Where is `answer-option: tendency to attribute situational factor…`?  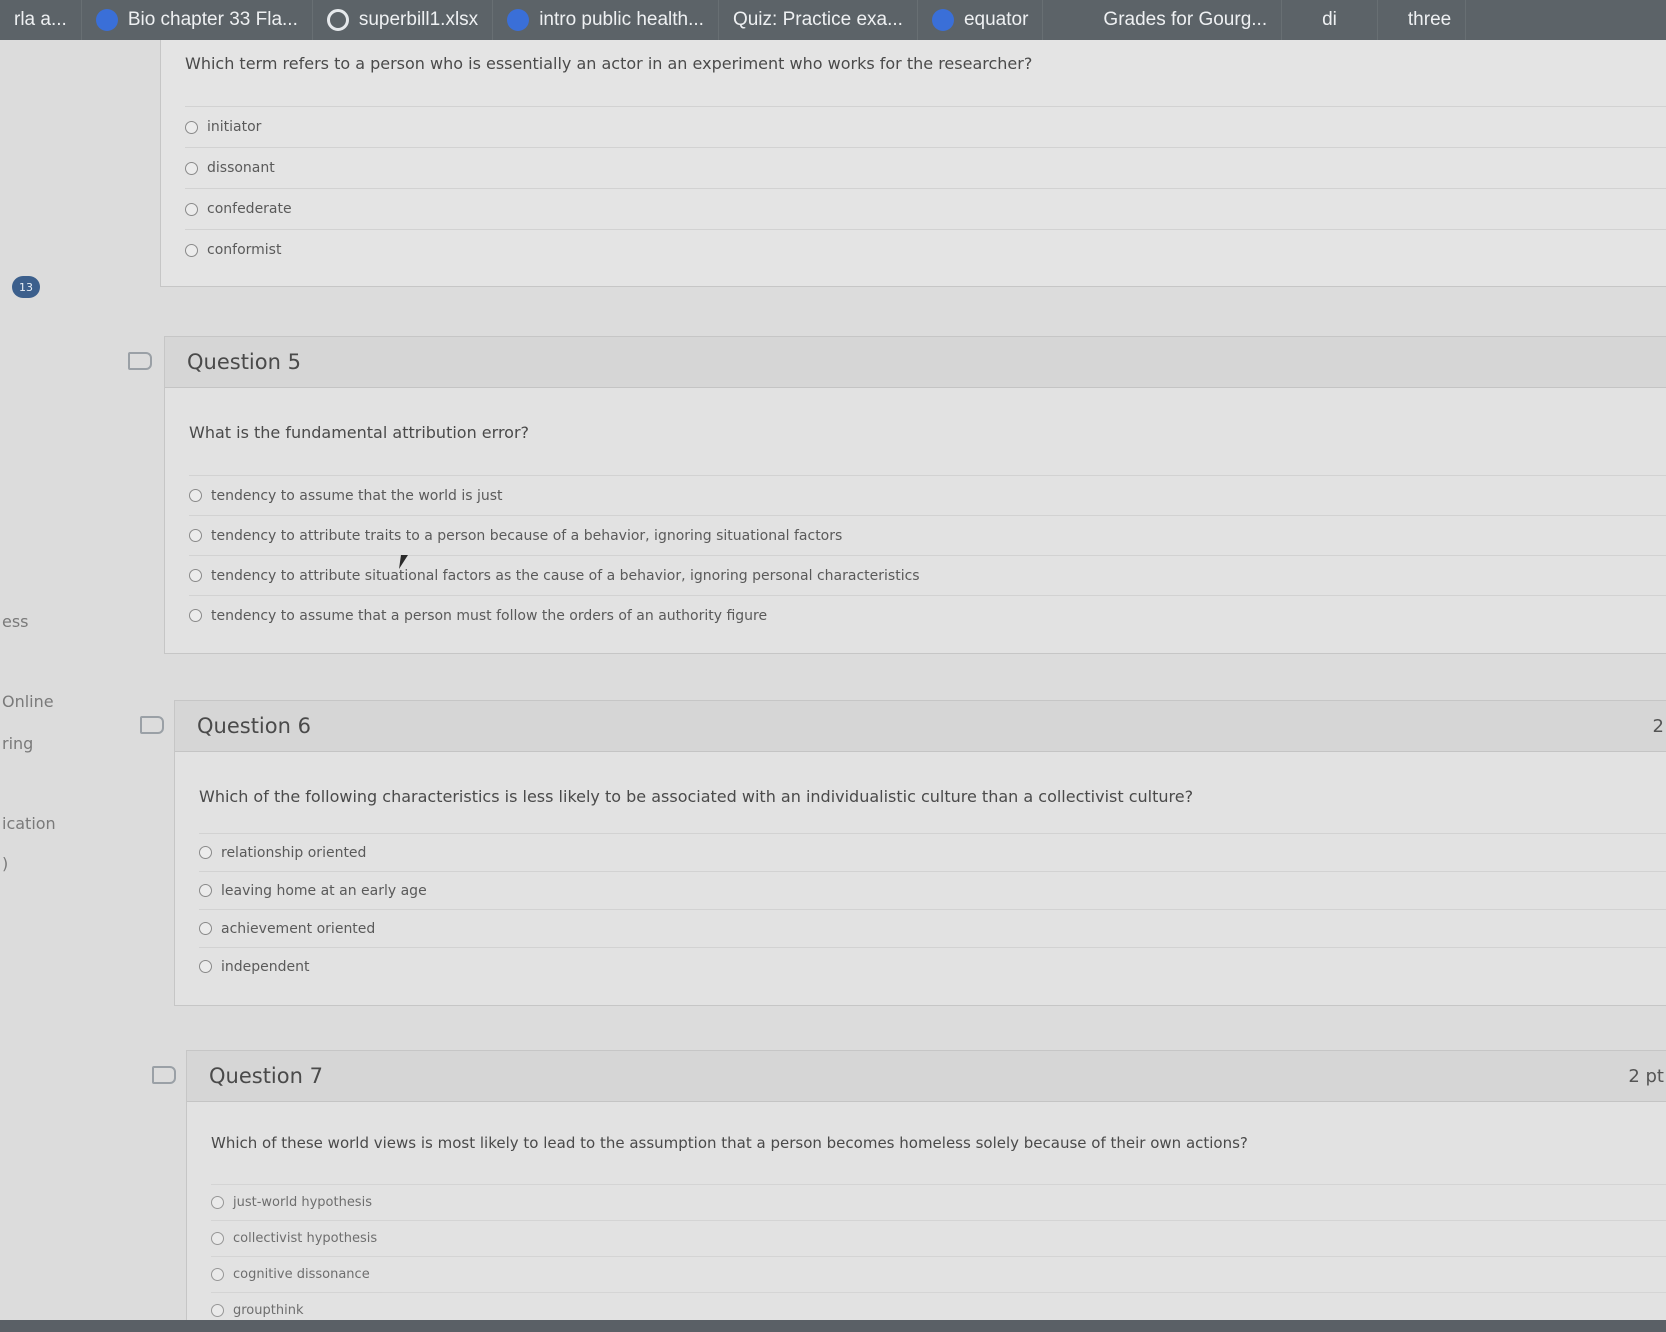 answer-option: tendency to attribute situational factor… is located at coordinates (927, 575).